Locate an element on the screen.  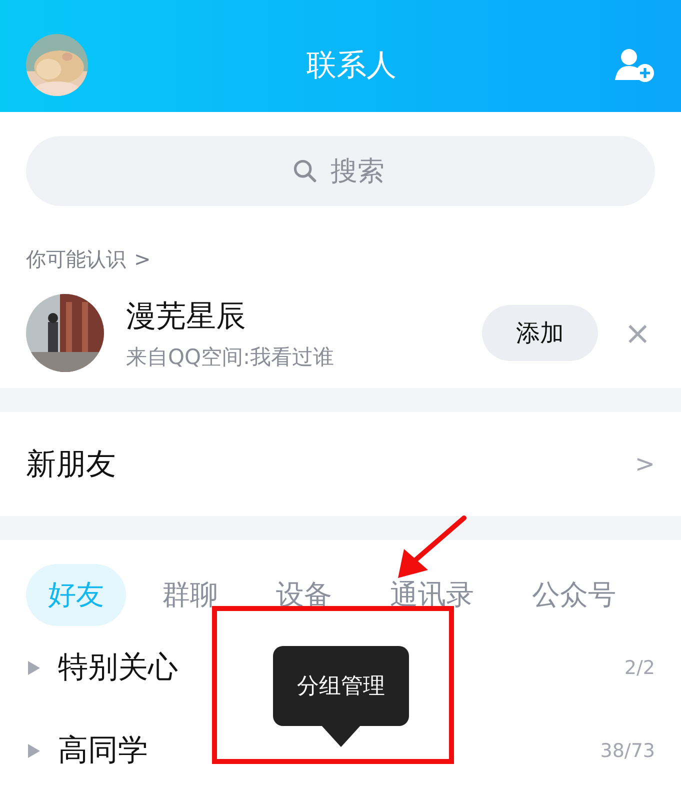
contact-name: 漫芜星辰 is located at coordinates (186, 317).